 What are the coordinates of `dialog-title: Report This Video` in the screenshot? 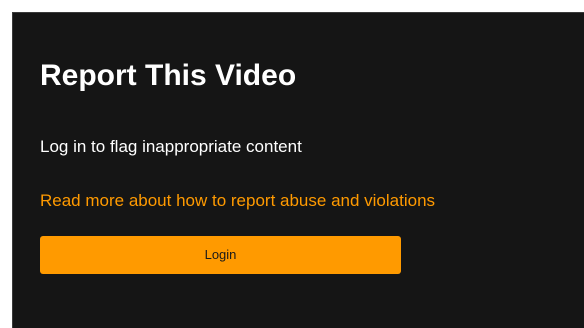 It's located at (168, 75).